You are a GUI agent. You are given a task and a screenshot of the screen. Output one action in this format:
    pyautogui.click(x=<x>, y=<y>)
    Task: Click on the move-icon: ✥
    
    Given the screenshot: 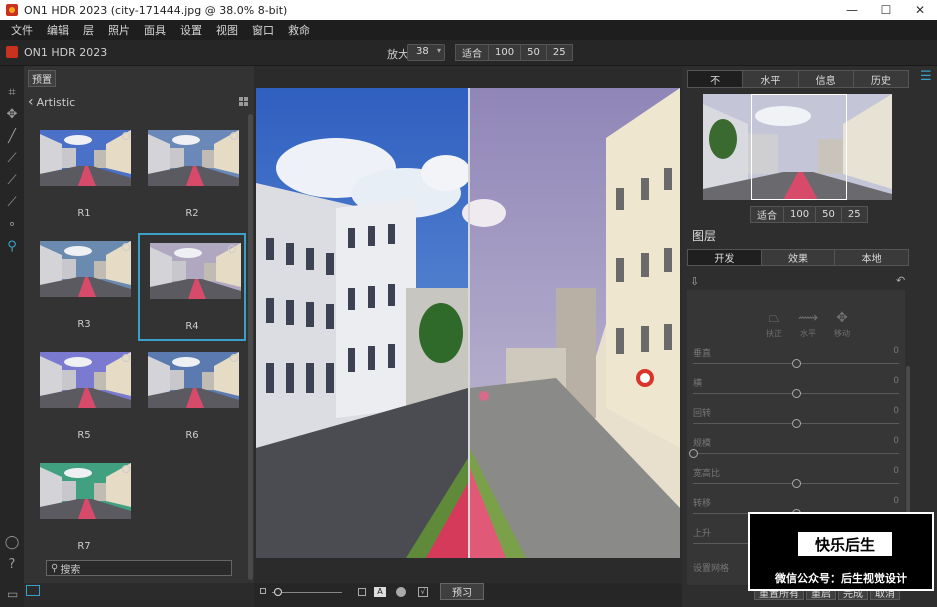 What is the action you would take?
    pyautogui.click(x=12, y=114)
    